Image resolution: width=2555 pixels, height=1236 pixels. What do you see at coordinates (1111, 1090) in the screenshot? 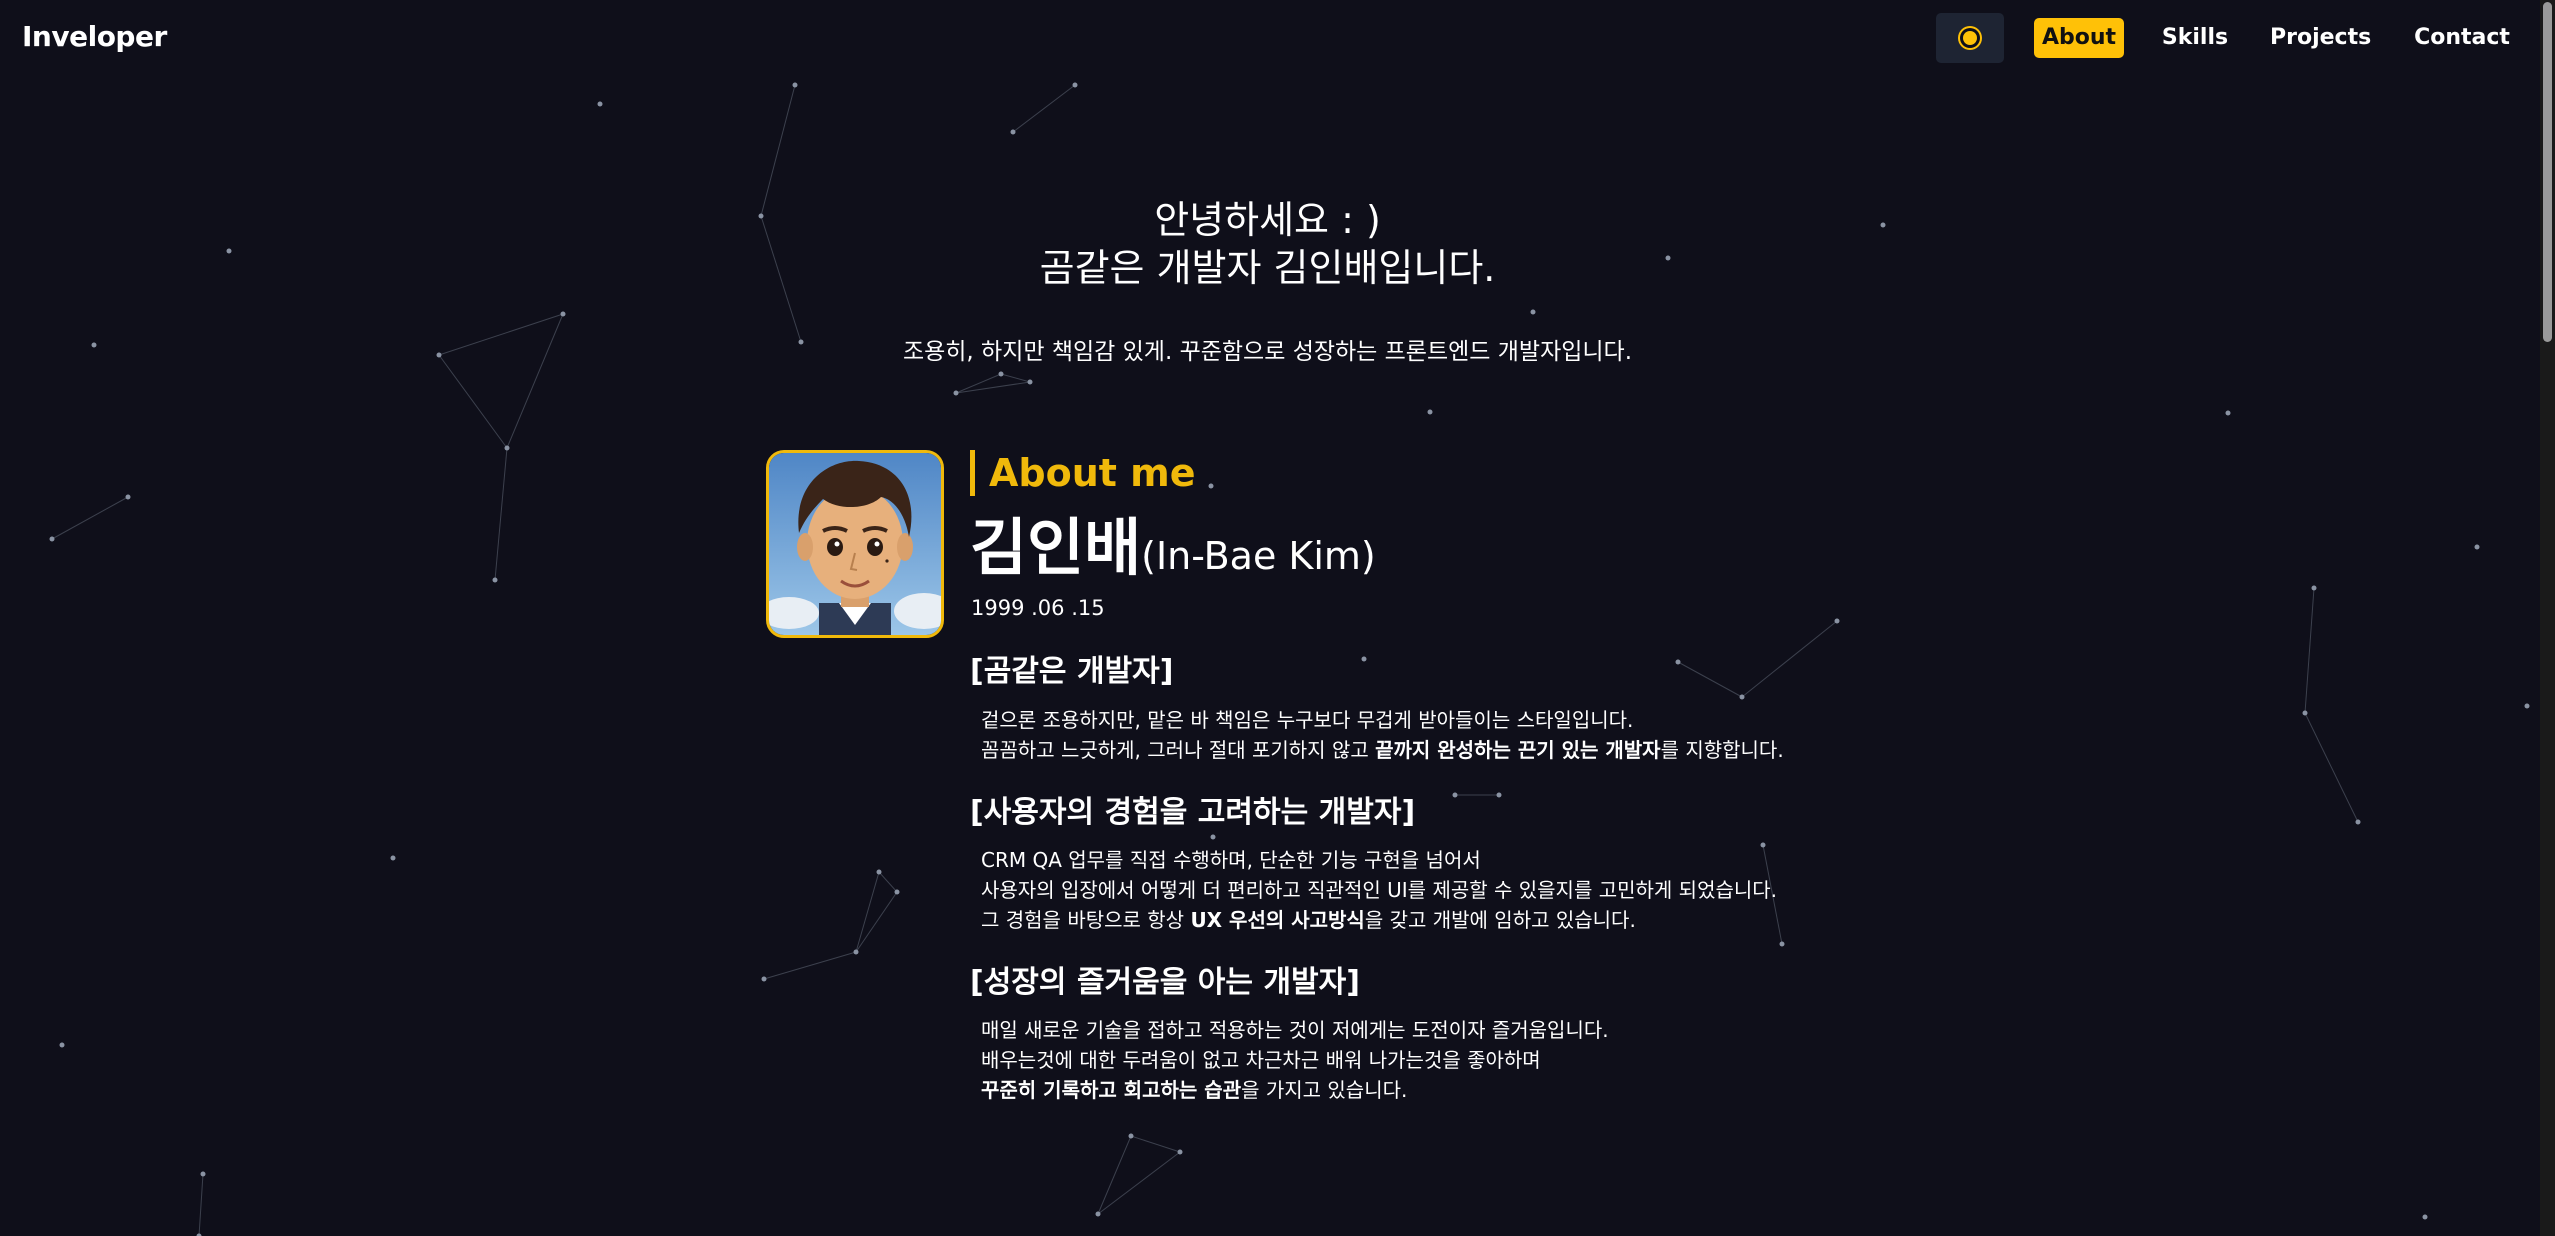
I see `line-emphasis: 꾸준히 기록하고 회고하는 습관` at bounding box center [1111, 1090].